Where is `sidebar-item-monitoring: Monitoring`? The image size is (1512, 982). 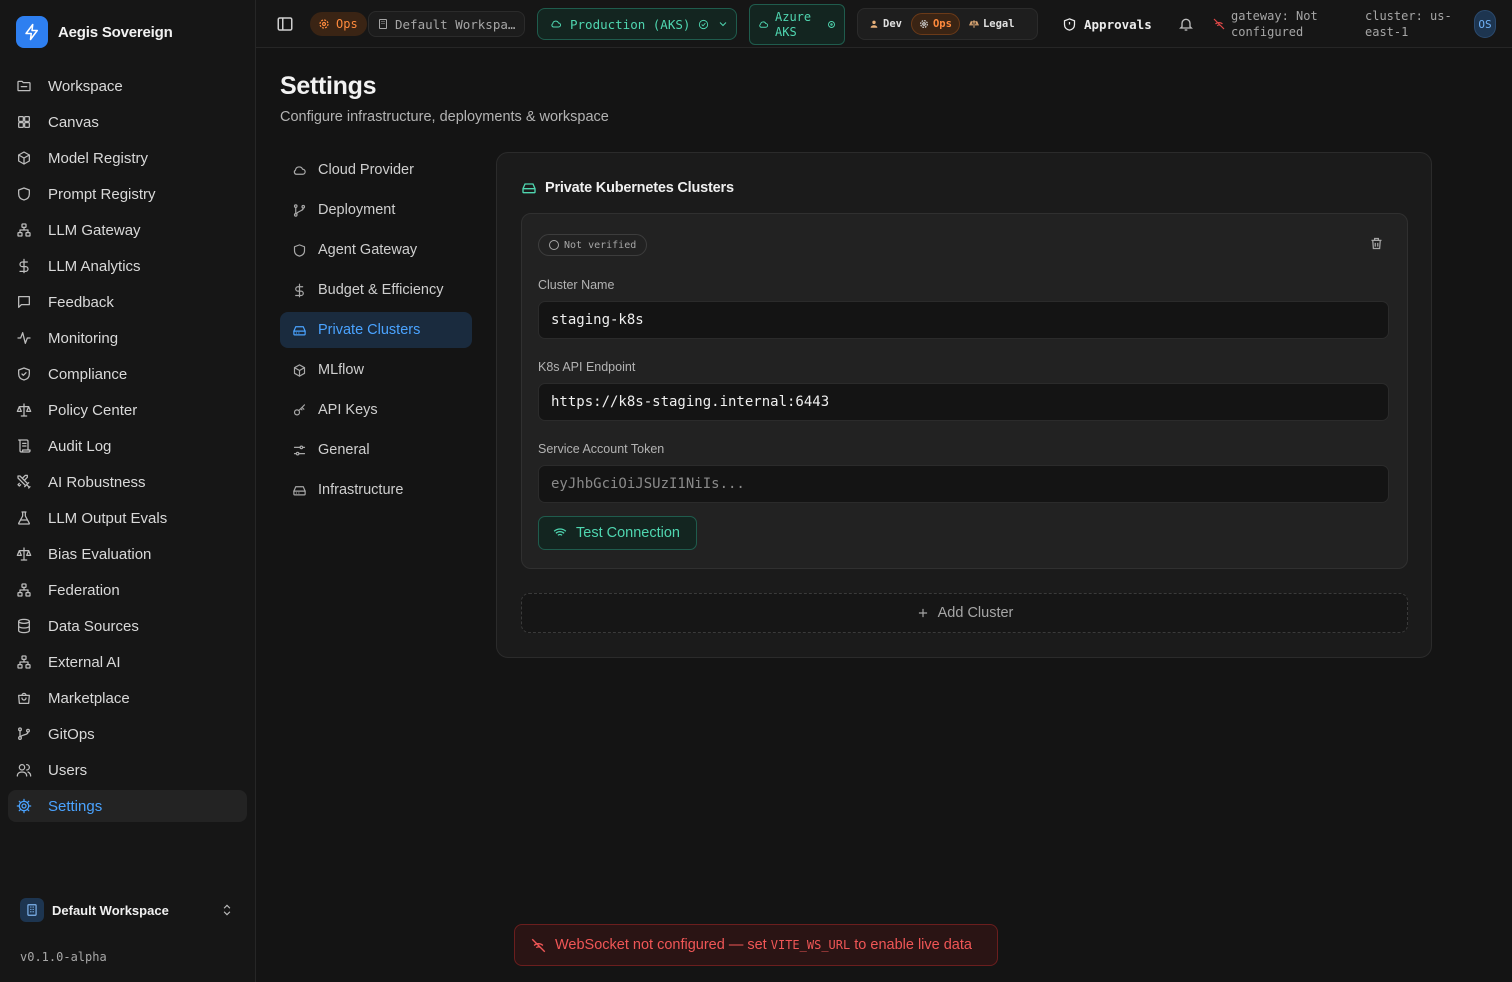
sidebar-item-monitoring: Monitoring is located at coordinates (127, 338).